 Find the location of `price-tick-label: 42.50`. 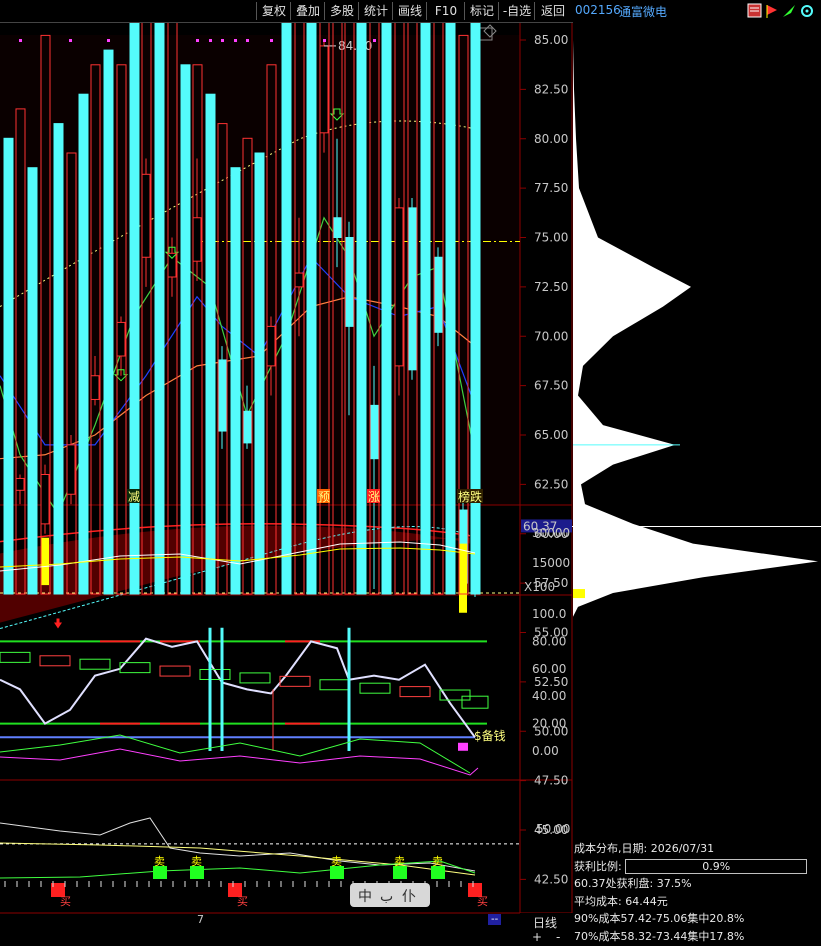

price-tick-label: 42.50 is located at coordinates (551, 879).